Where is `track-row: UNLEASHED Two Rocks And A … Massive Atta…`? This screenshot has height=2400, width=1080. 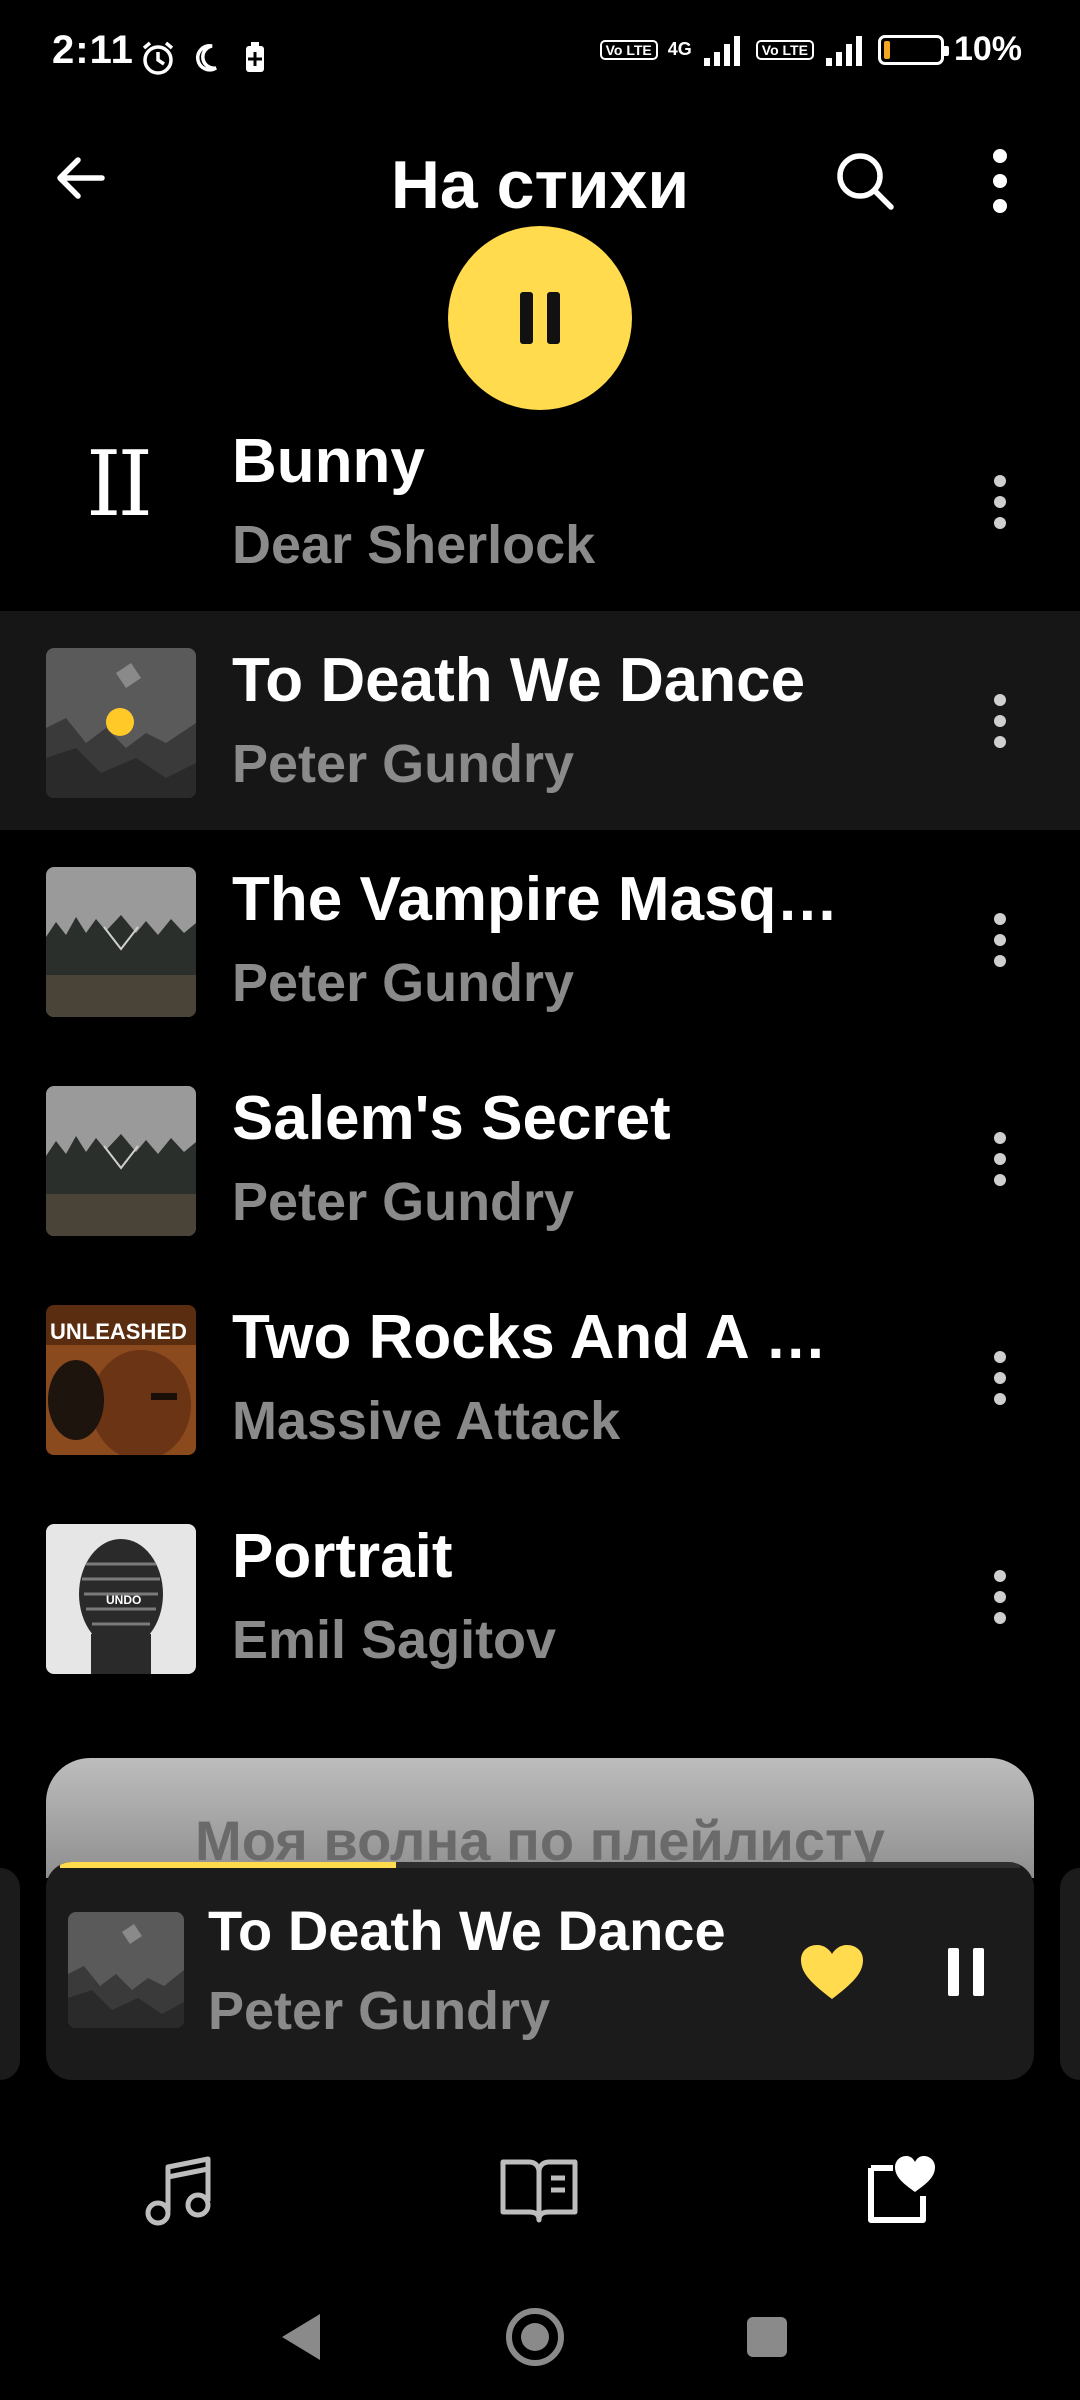 track-row: UNLEASHED Two Rocks And A … Massive Atta… is located at coordinates (540, 1377).